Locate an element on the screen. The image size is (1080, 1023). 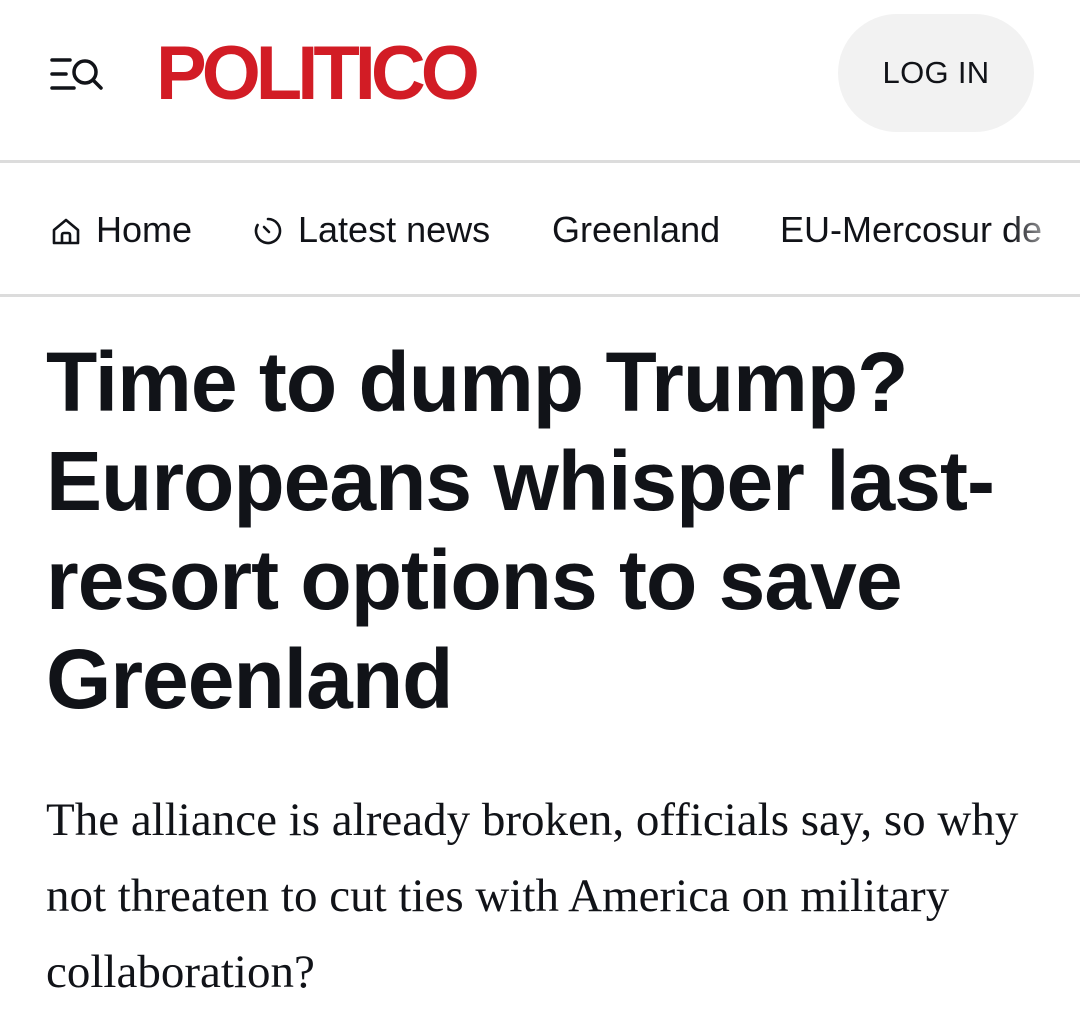
nav-item-label: Home is located at coordinates (144, 229).